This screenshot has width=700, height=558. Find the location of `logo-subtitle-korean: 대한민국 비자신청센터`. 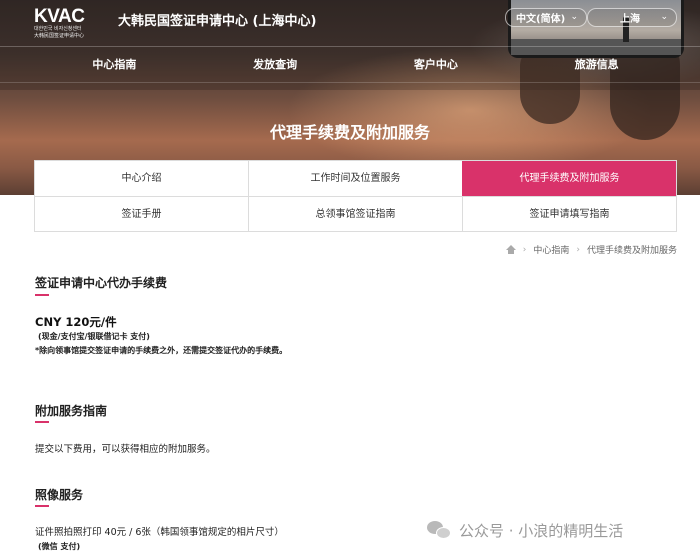

logo-subtitle-korean: 대한민국 비자신청센터 is located at coordinates (58, 29).